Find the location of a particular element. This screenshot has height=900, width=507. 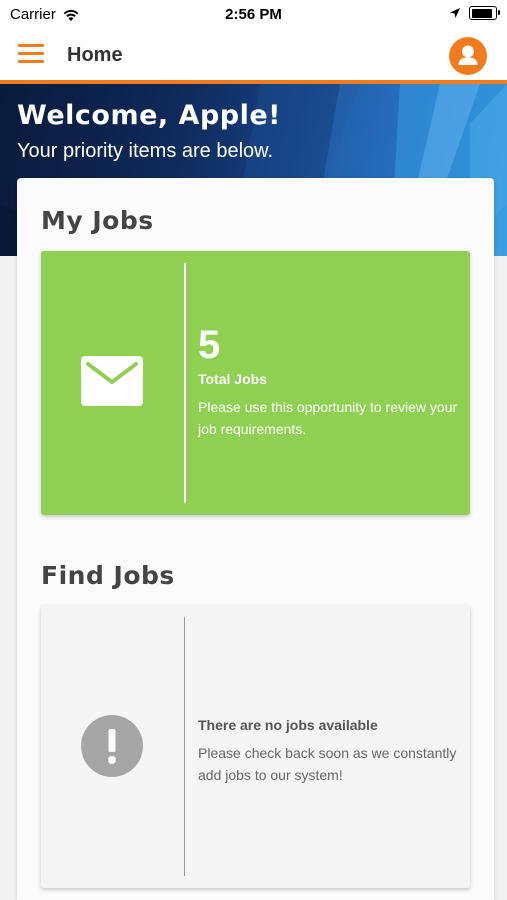

status-bar: Carrier 2:56 PM is located at coordinates (253, 15).